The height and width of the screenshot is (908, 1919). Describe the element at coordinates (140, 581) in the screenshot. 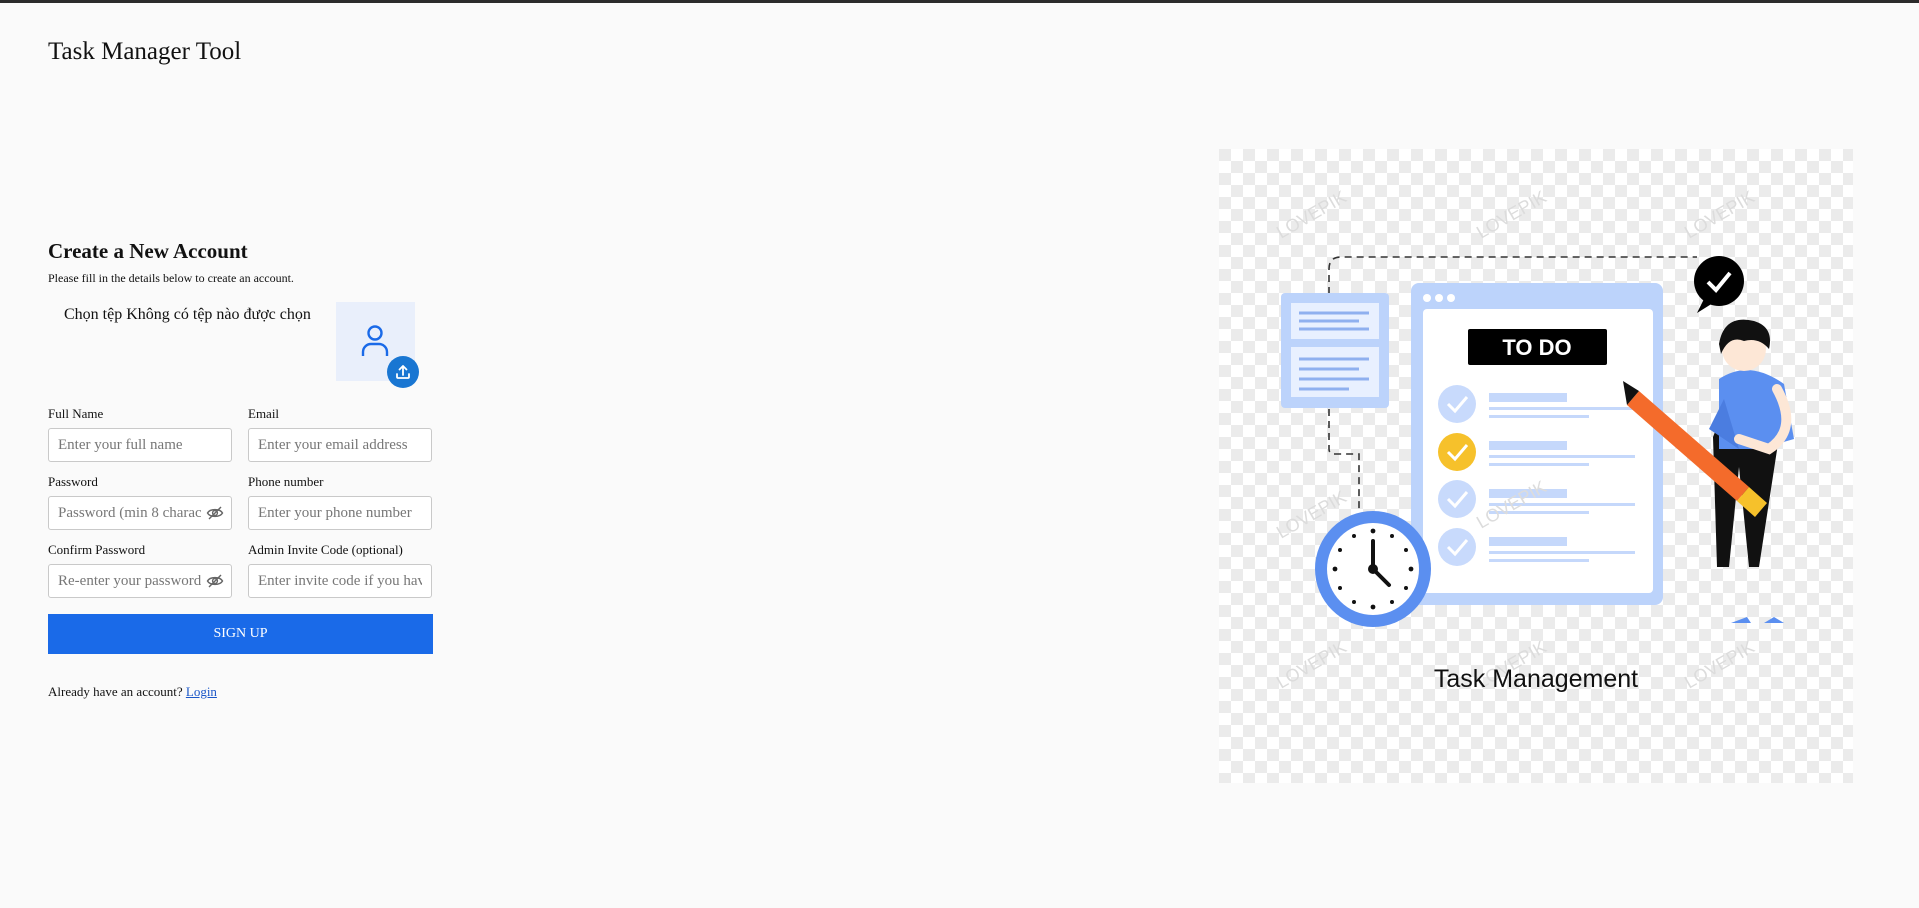

I see `confirm-password-input` at that location.